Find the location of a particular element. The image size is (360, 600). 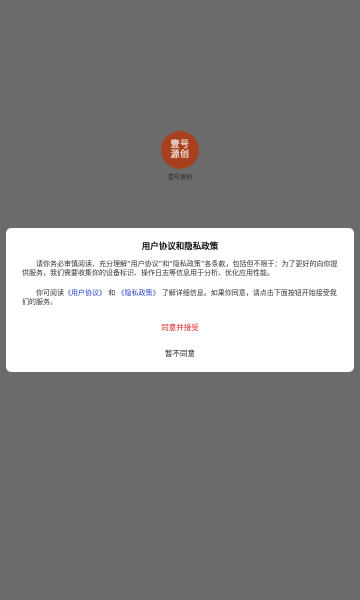

privacy-policy-link: 《隐私政策》 is located at coordinates (138, 293).